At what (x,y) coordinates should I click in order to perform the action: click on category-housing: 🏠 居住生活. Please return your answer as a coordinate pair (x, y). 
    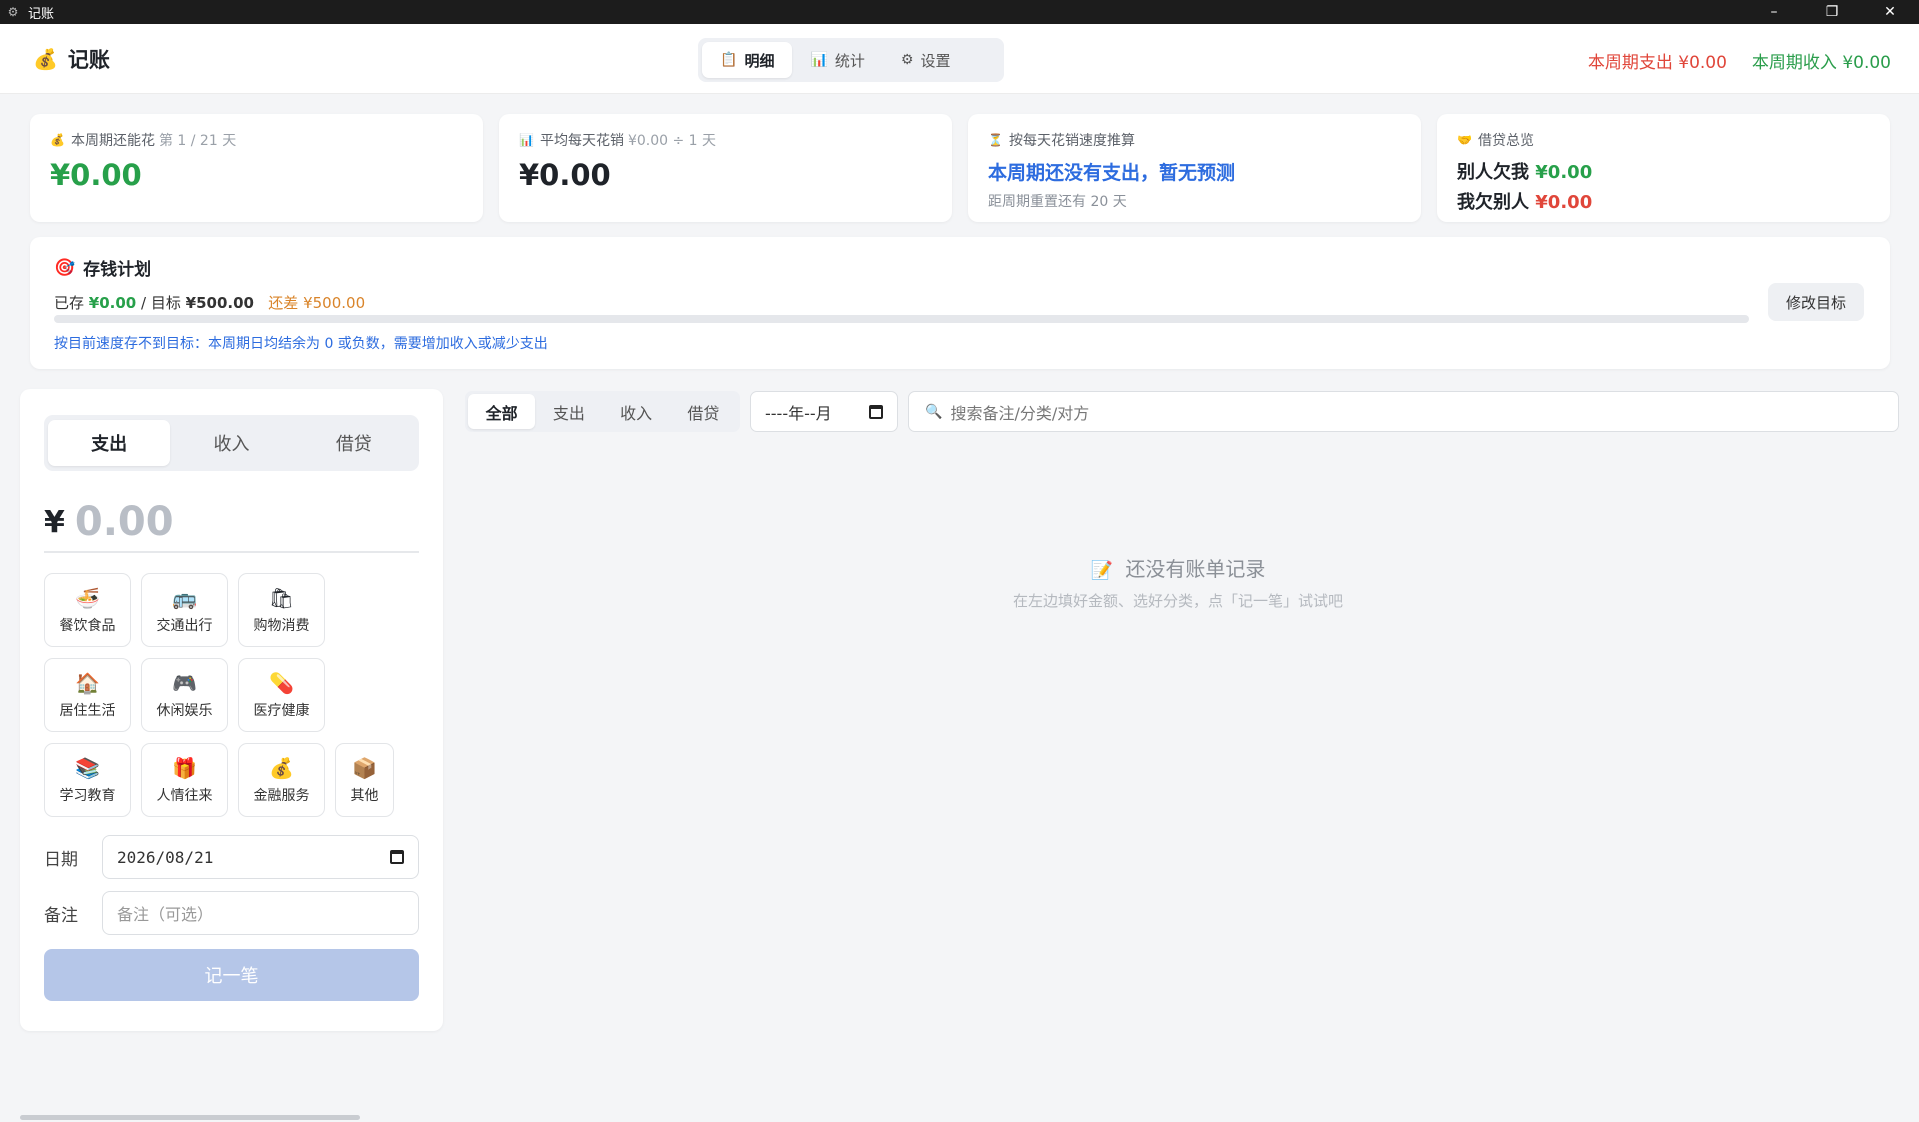
    Looking at the image, I should click on (87, 695).